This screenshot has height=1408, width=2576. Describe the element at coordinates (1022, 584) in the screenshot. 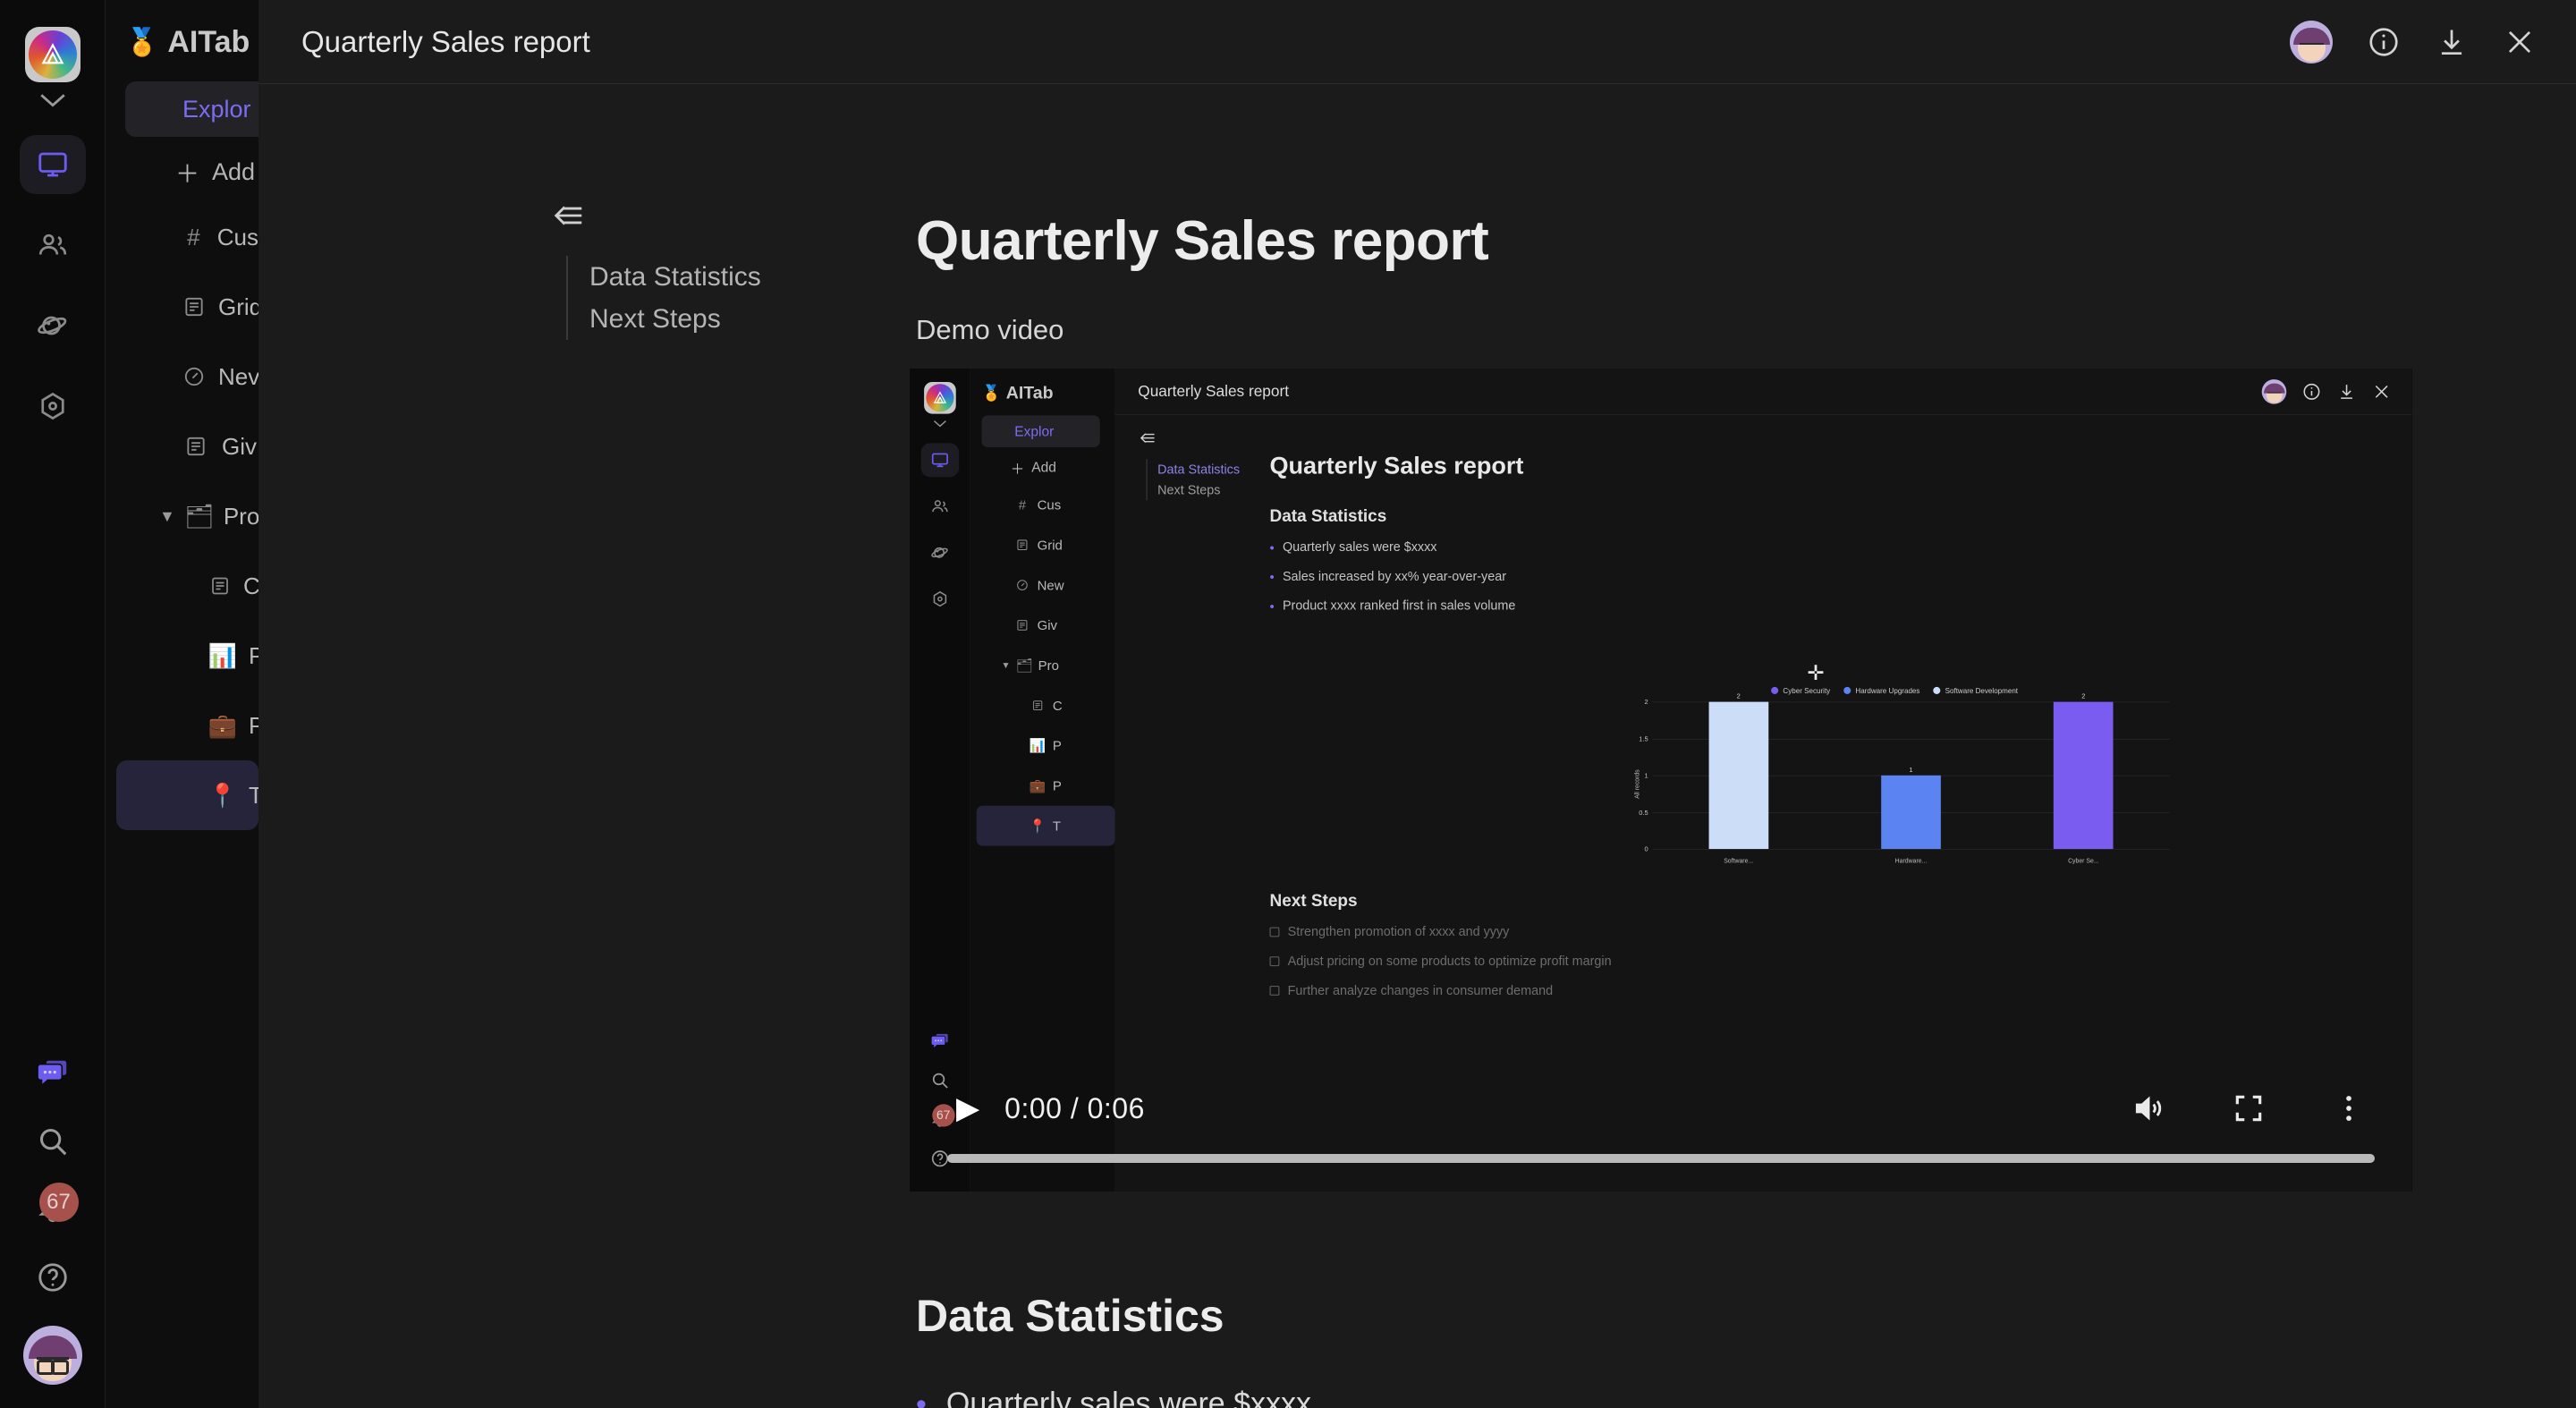

I see `gauge-icon` at that location.